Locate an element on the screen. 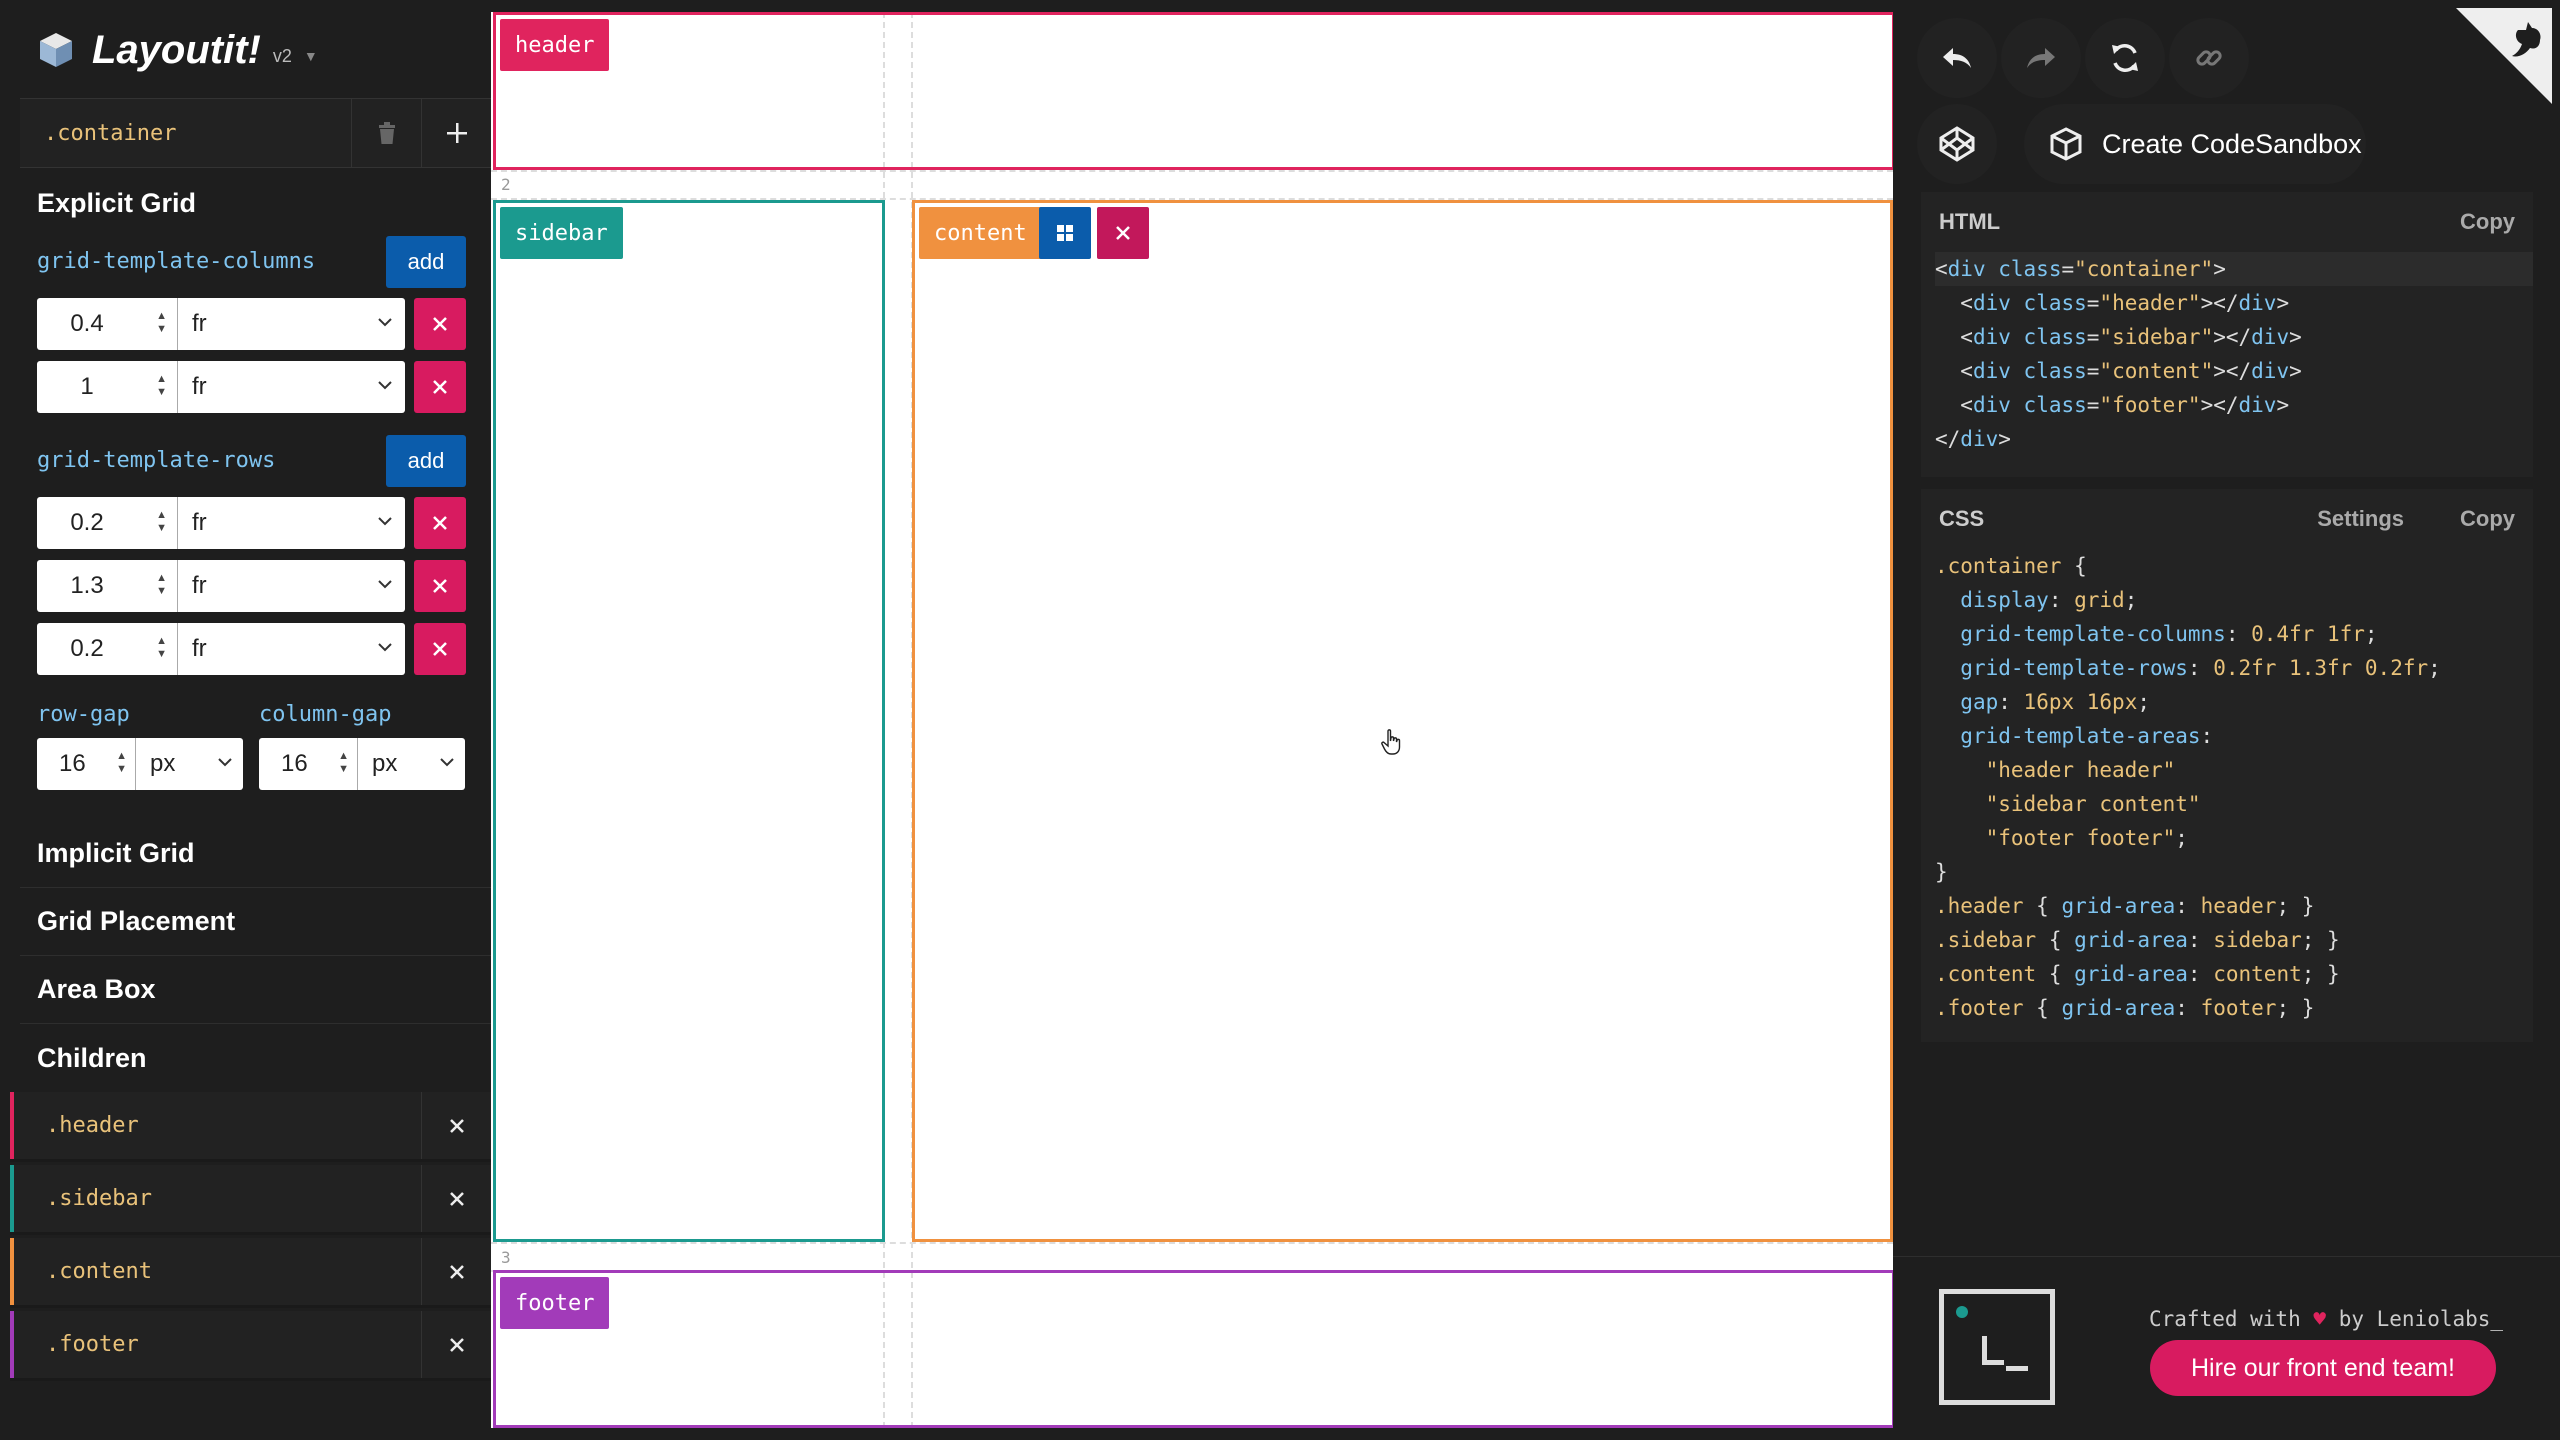  heart-icon: ♥ is located at coordinates (2320, 1319).